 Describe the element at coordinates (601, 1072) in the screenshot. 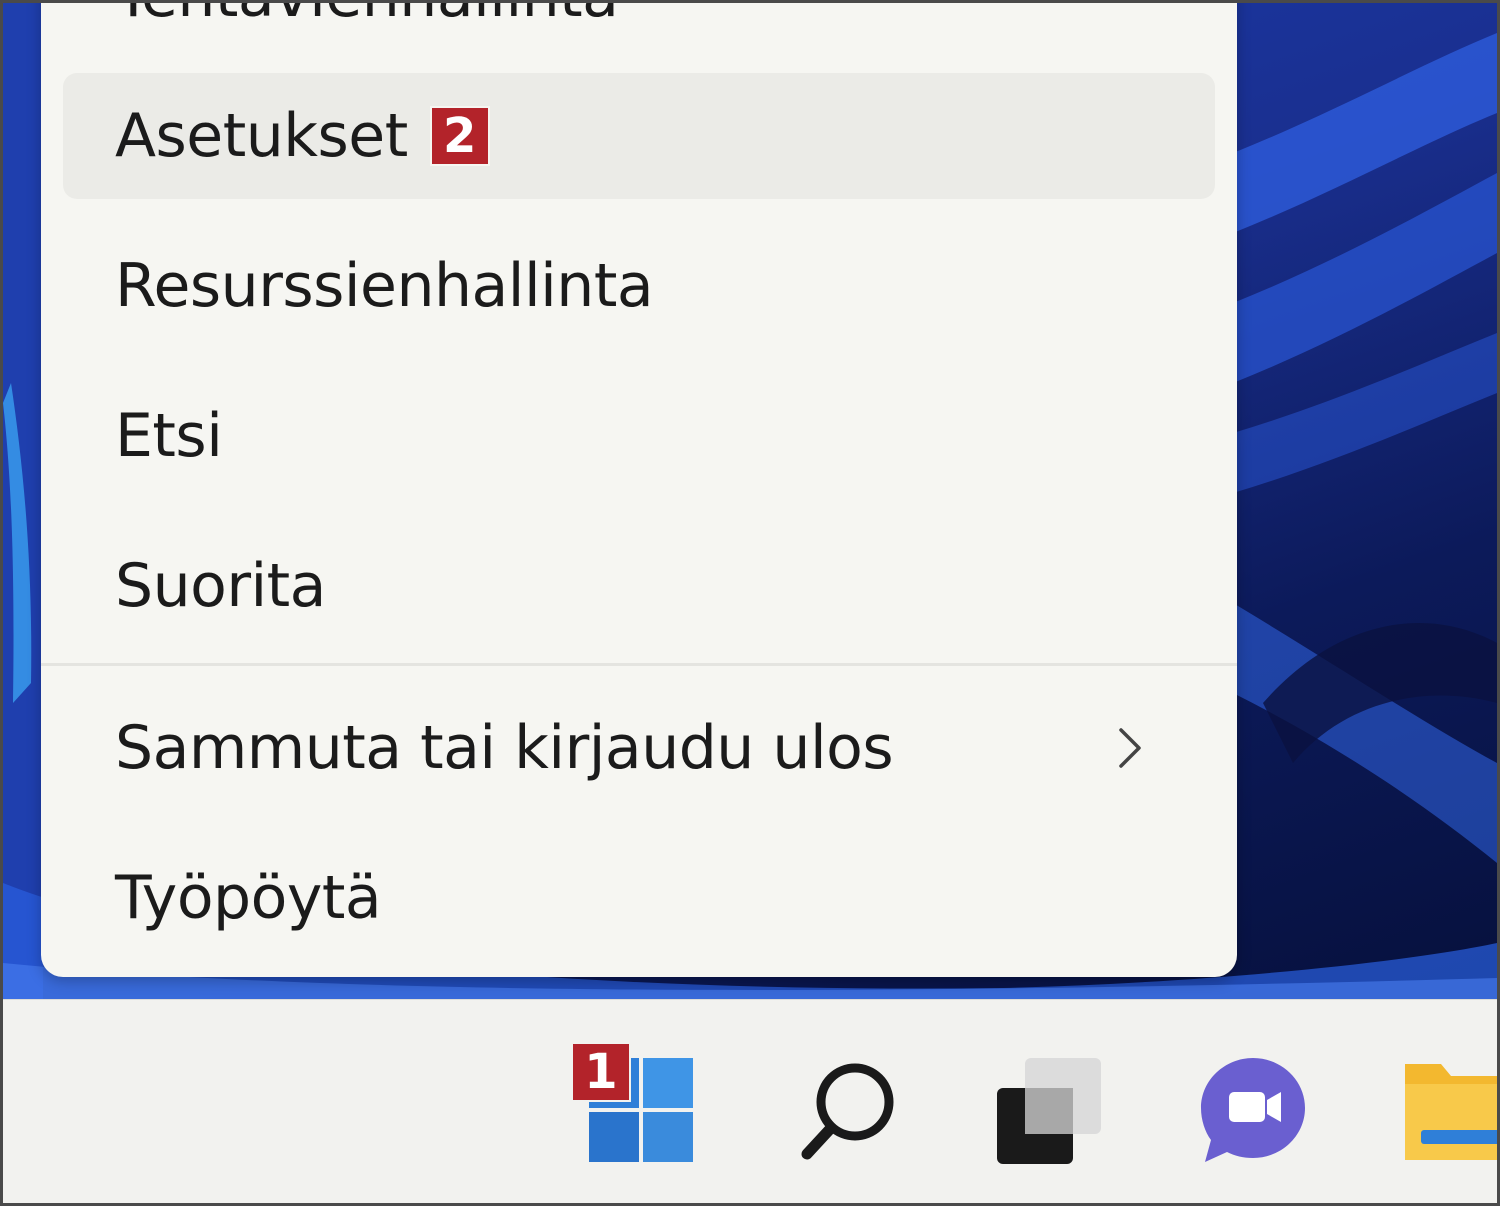

I see `step-badge: 1` at that location.